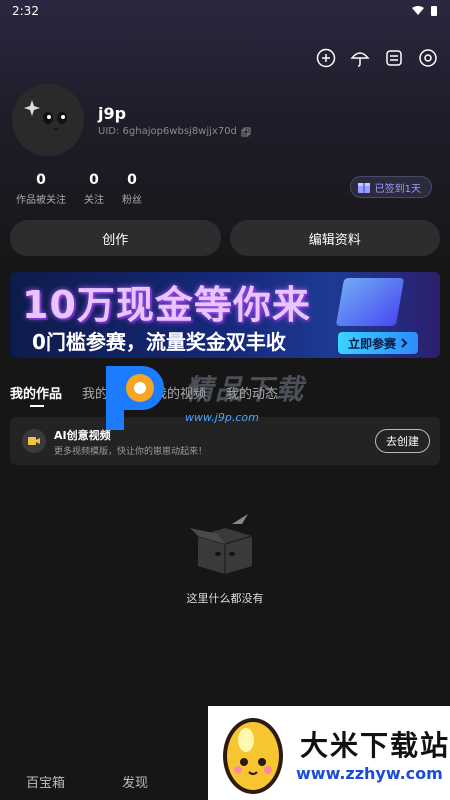 The width and height of the screenshot is (450, 800). I want to click on promo-banner: 10万现金等你来 0门槛参赛，流量奖金双丰收 立即参赛, so click(225, 315).